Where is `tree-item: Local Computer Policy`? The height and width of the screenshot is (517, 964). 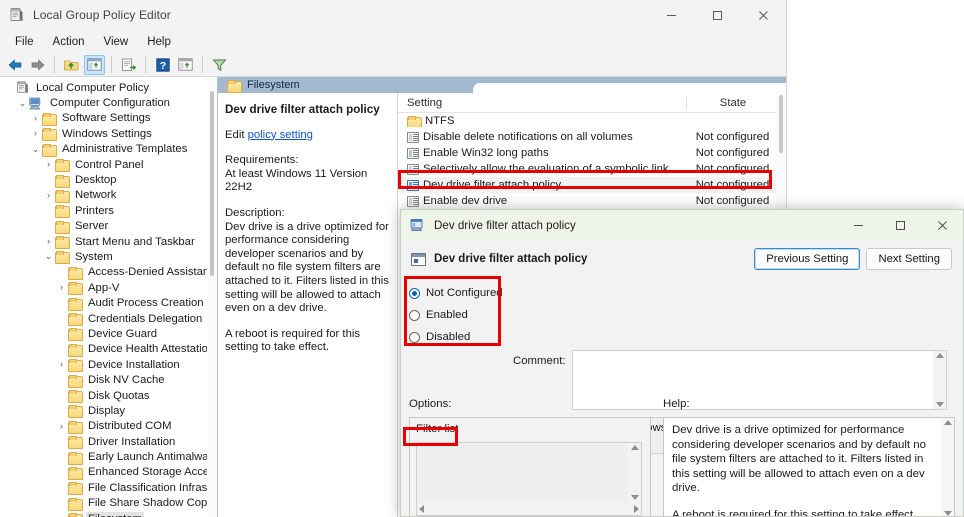
tree-item: Local Computer Policy is located at coordinates (108, 87).